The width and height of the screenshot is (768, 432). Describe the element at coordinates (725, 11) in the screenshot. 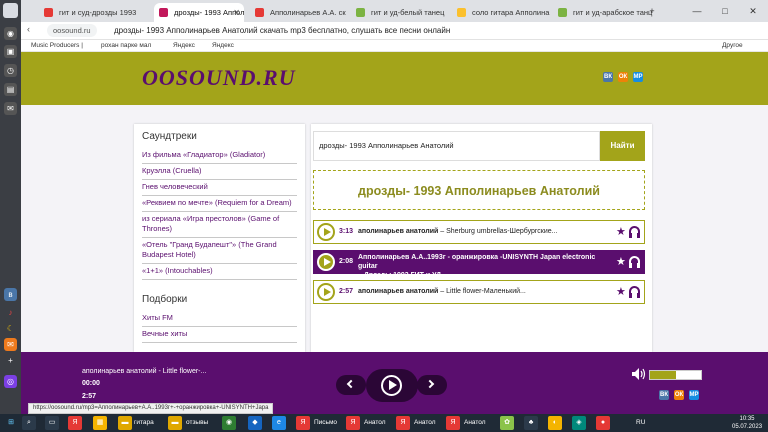

I see `maximize-icon: □` at that location.